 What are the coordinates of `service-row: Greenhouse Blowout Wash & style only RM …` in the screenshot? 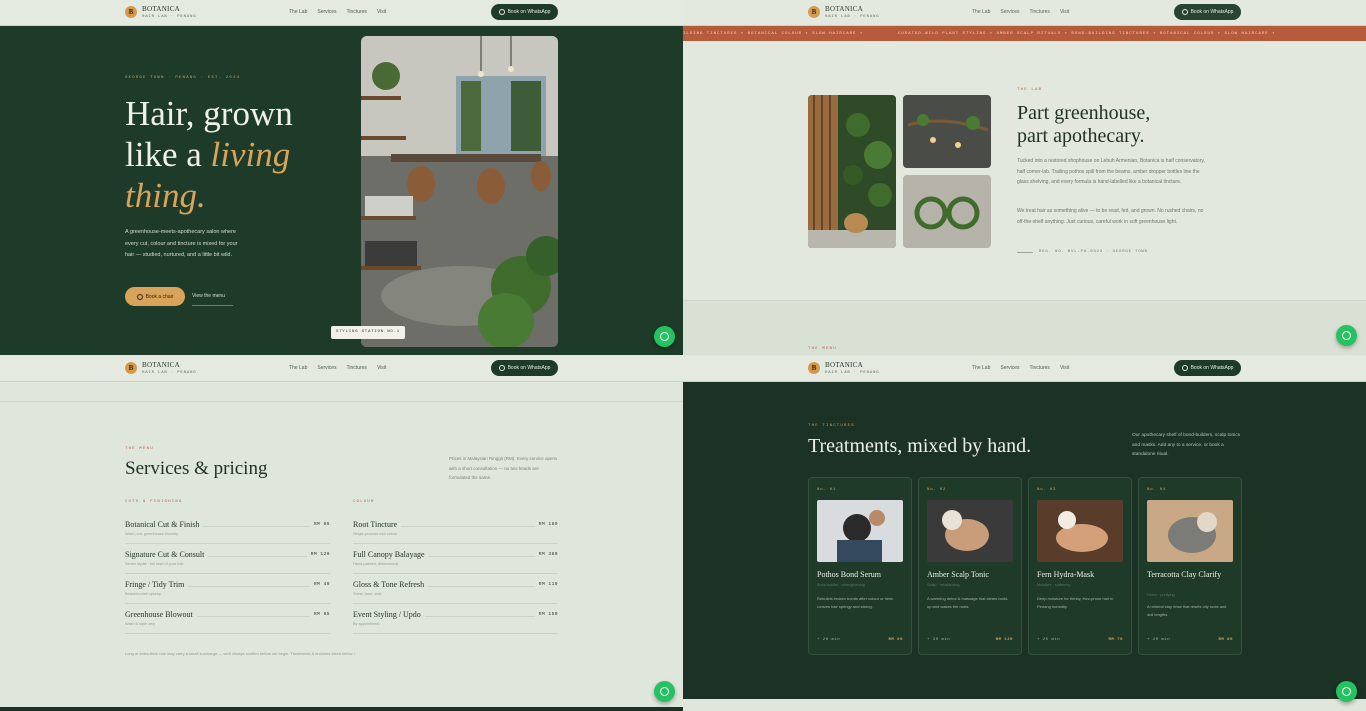 It's located at (227, 619).